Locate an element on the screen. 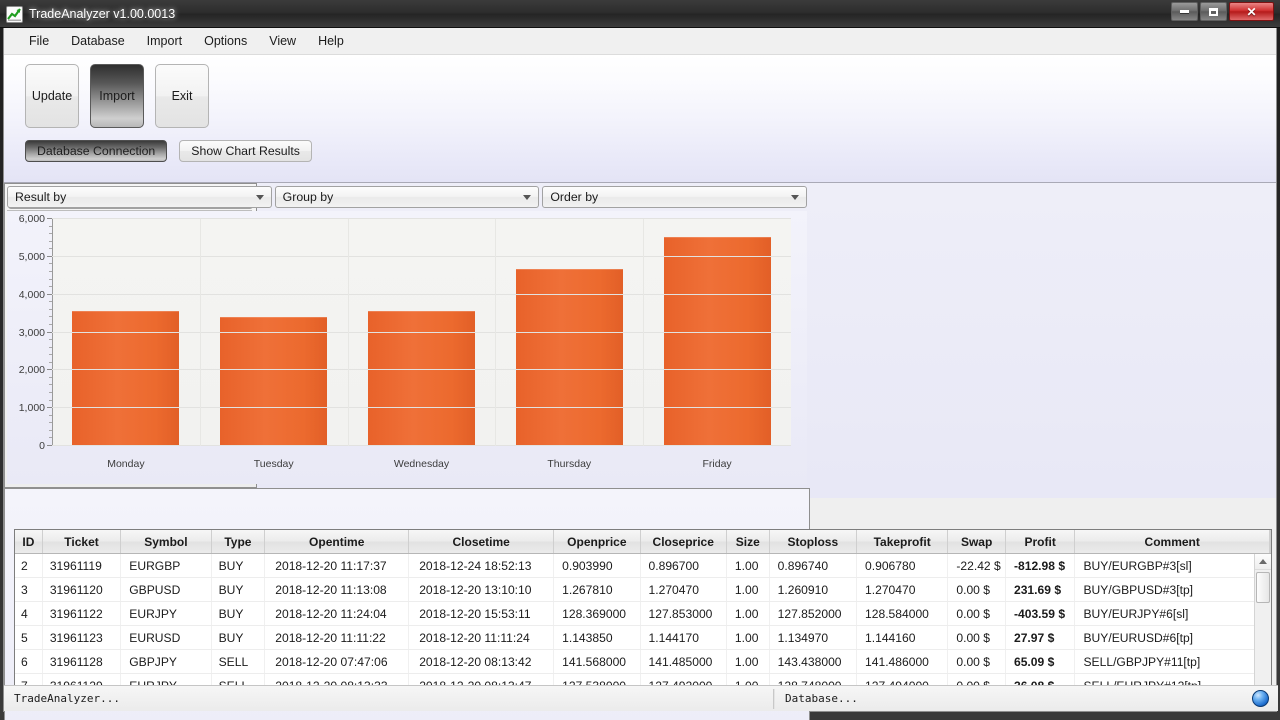 The height and width of the screenshot is (720, 1280). group-by-label: Group by is located at coordinates (308, 197).